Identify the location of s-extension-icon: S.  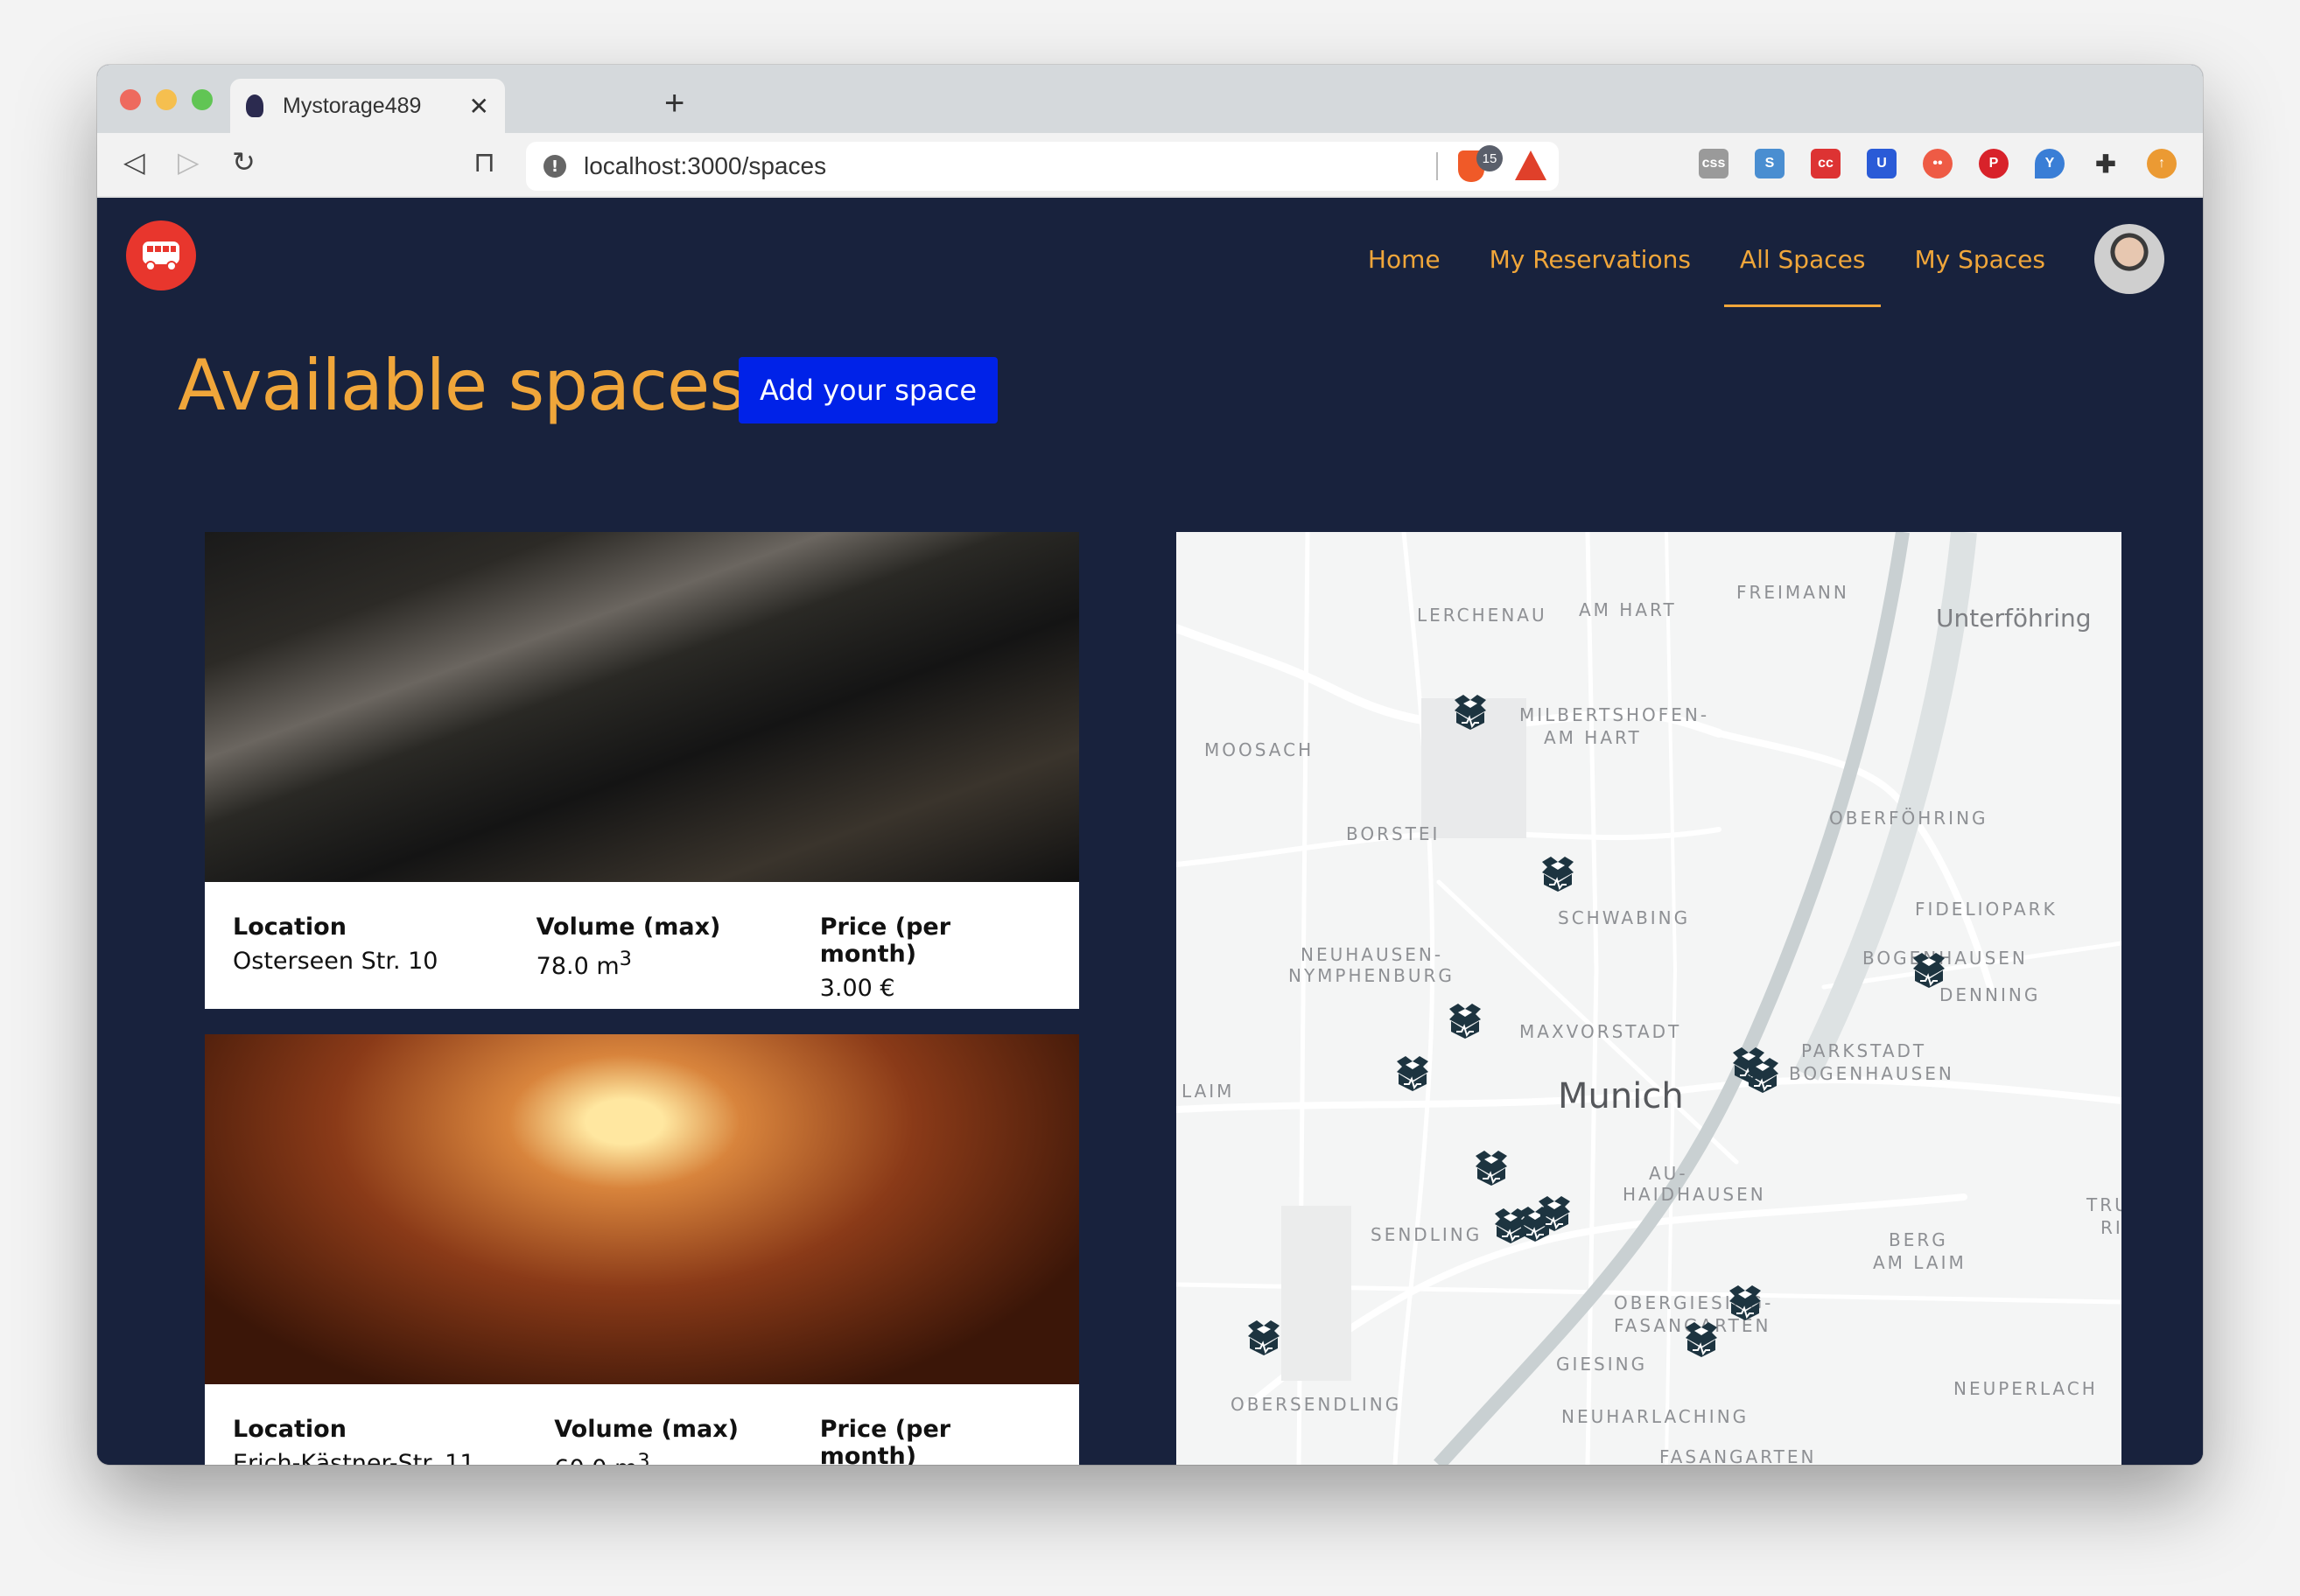
(1770, 163).